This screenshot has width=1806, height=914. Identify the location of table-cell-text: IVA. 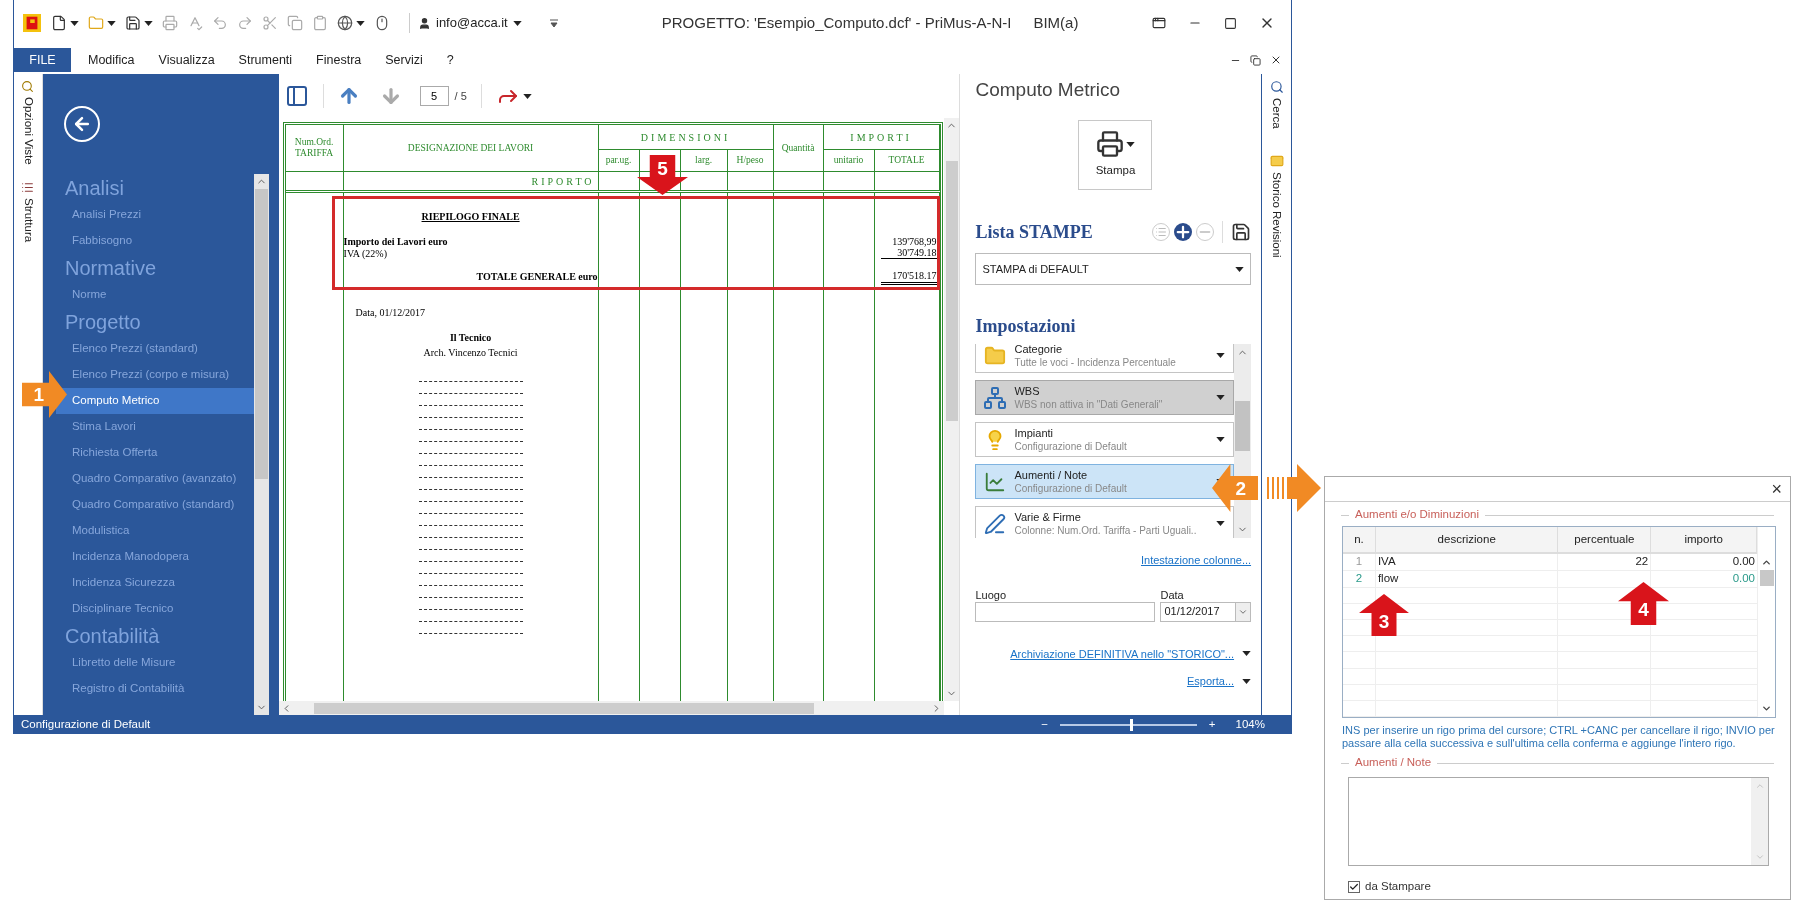
(1386, 562).